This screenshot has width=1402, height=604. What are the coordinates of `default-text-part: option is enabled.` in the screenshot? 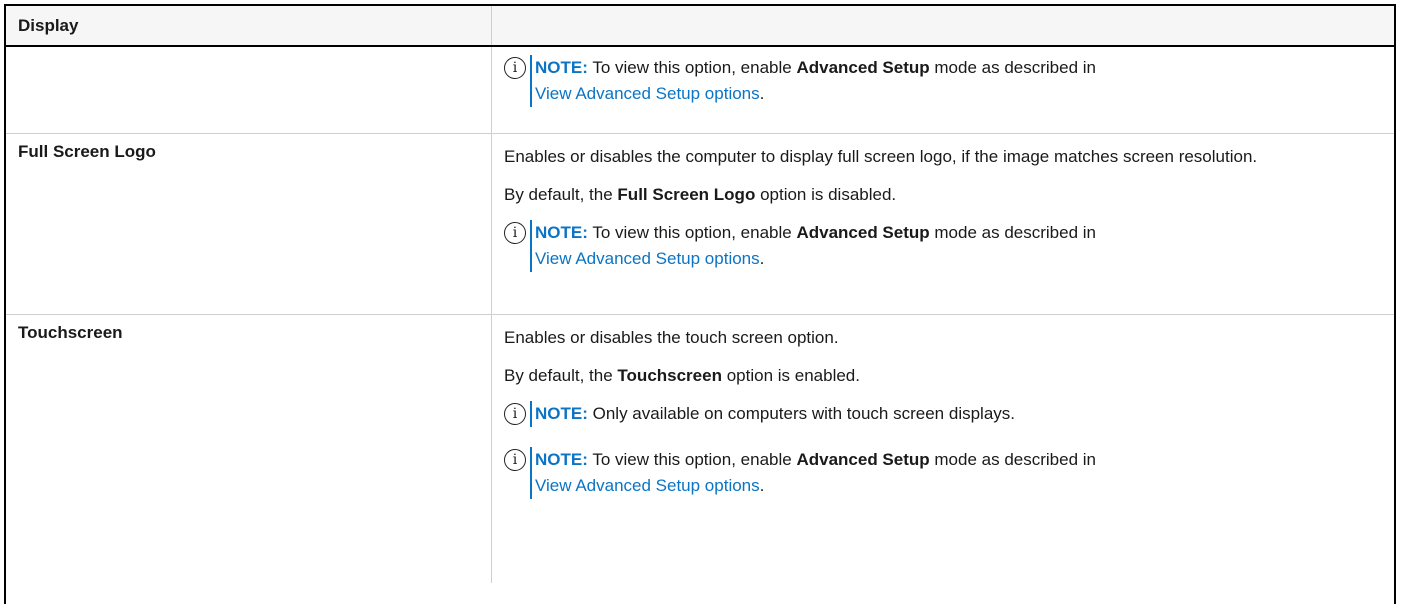 It's located at (793, 375).